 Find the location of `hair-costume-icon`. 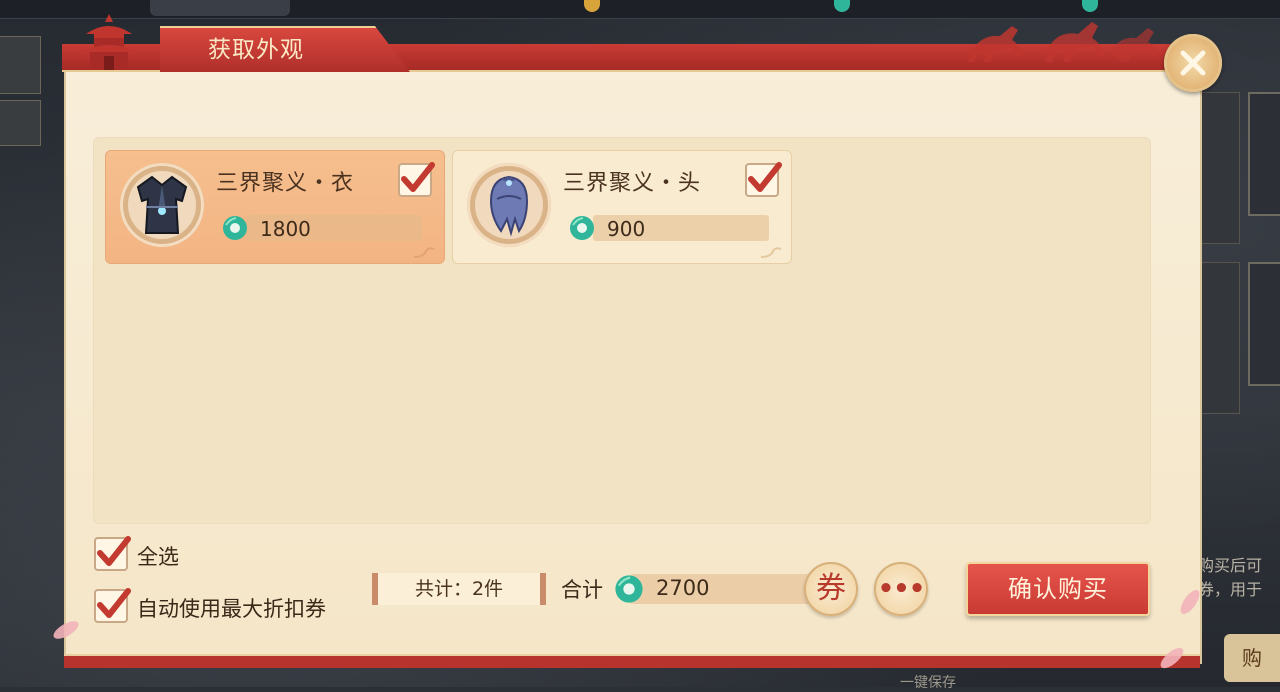

hair-costume-icon is located at coordinates (509, 206).